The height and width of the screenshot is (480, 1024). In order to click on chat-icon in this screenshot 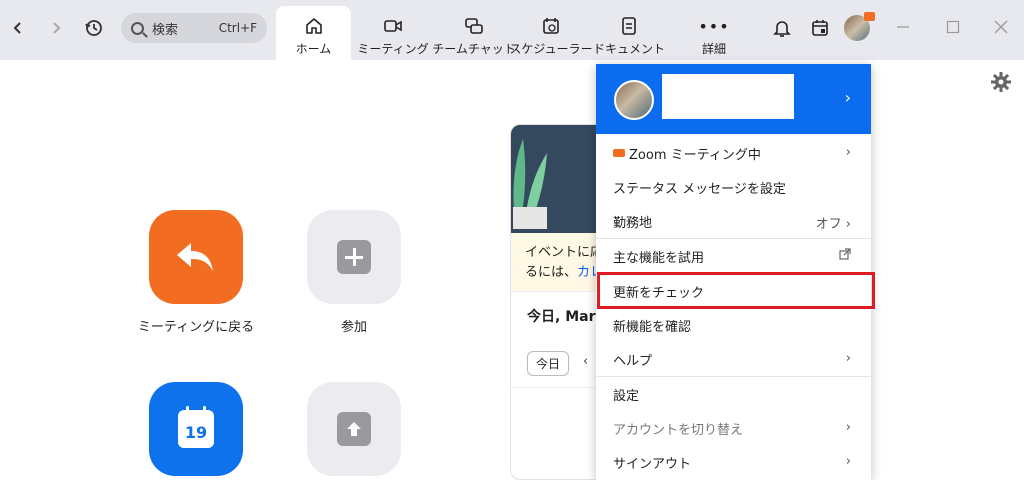, I will do `click(474, 26)`.